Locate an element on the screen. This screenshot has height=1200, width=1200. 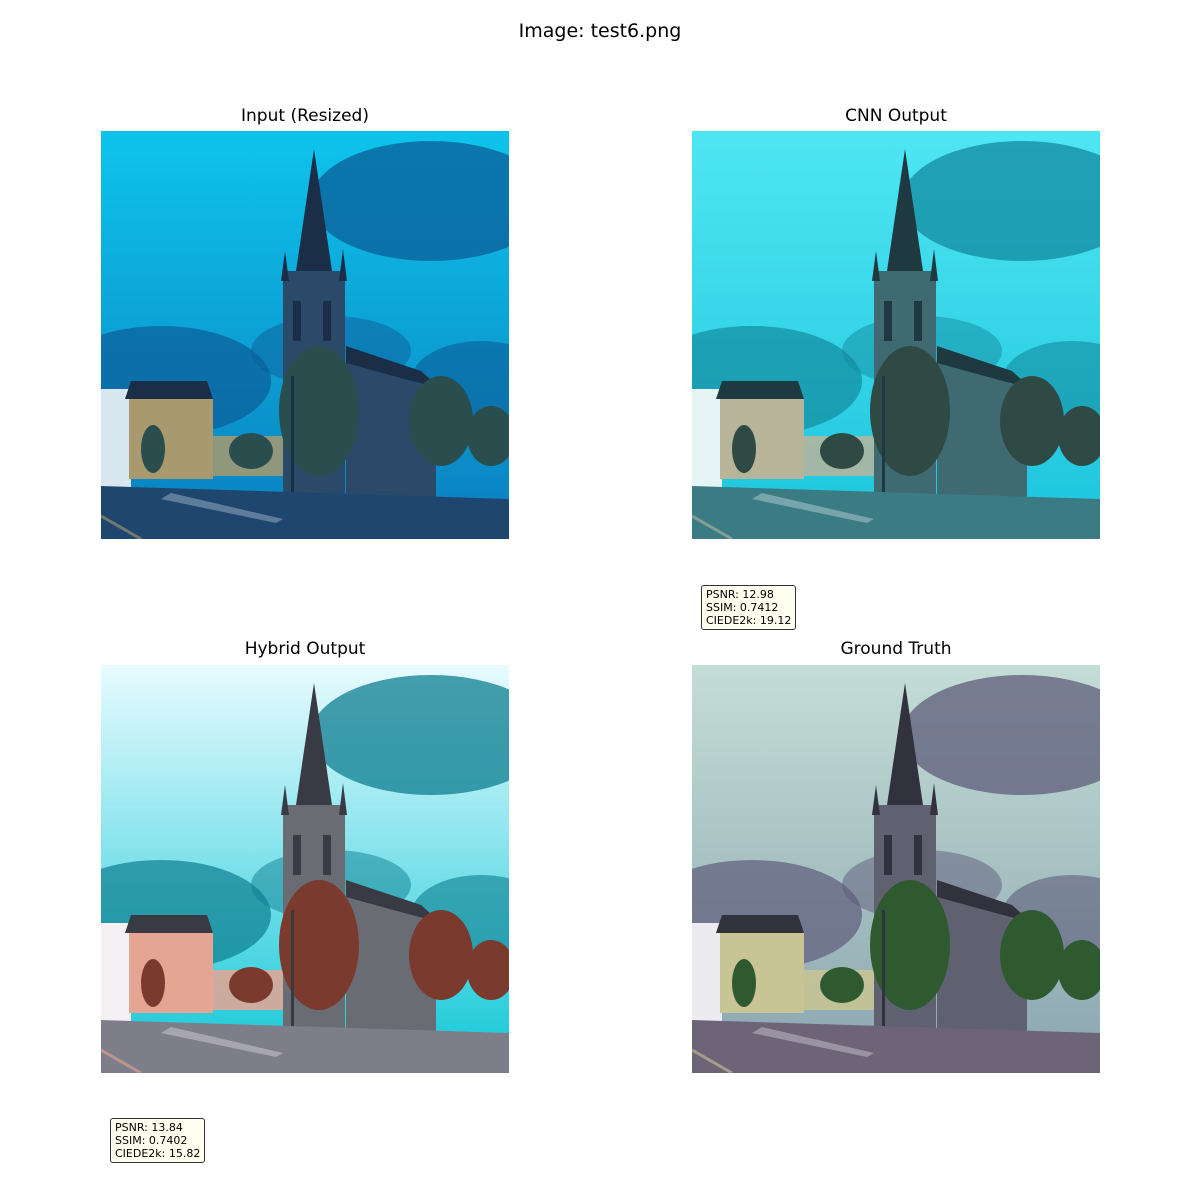
ground-truth-image is located at coordinates (896, 869).